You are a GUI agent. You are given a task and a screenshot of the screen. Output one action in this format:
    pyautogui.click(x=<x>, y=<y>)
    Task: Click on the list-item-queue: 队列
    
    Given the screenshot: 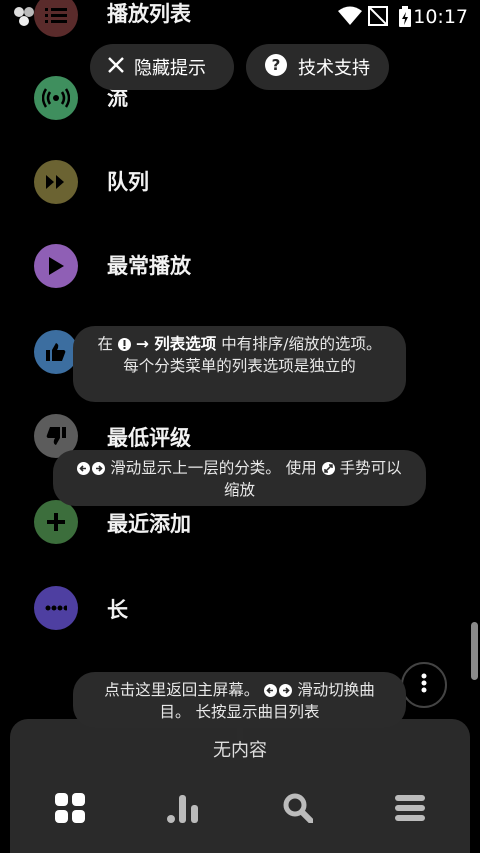 What is the action you would take?
    pyautogui.click(x=240, y=180)
    